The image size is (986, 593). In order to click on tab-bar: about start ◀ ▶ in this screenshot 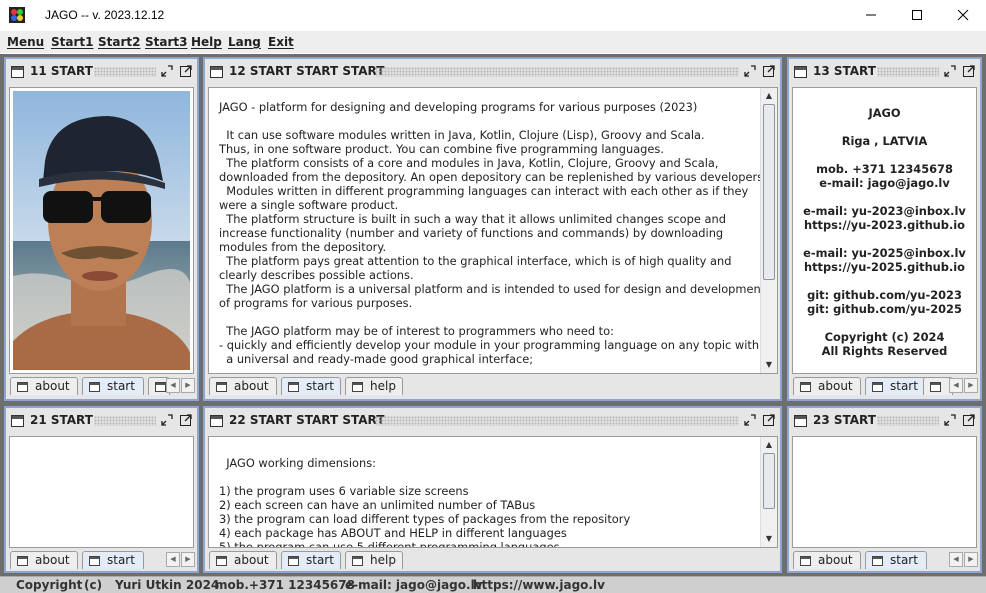, I will do `click(884, 560)`.